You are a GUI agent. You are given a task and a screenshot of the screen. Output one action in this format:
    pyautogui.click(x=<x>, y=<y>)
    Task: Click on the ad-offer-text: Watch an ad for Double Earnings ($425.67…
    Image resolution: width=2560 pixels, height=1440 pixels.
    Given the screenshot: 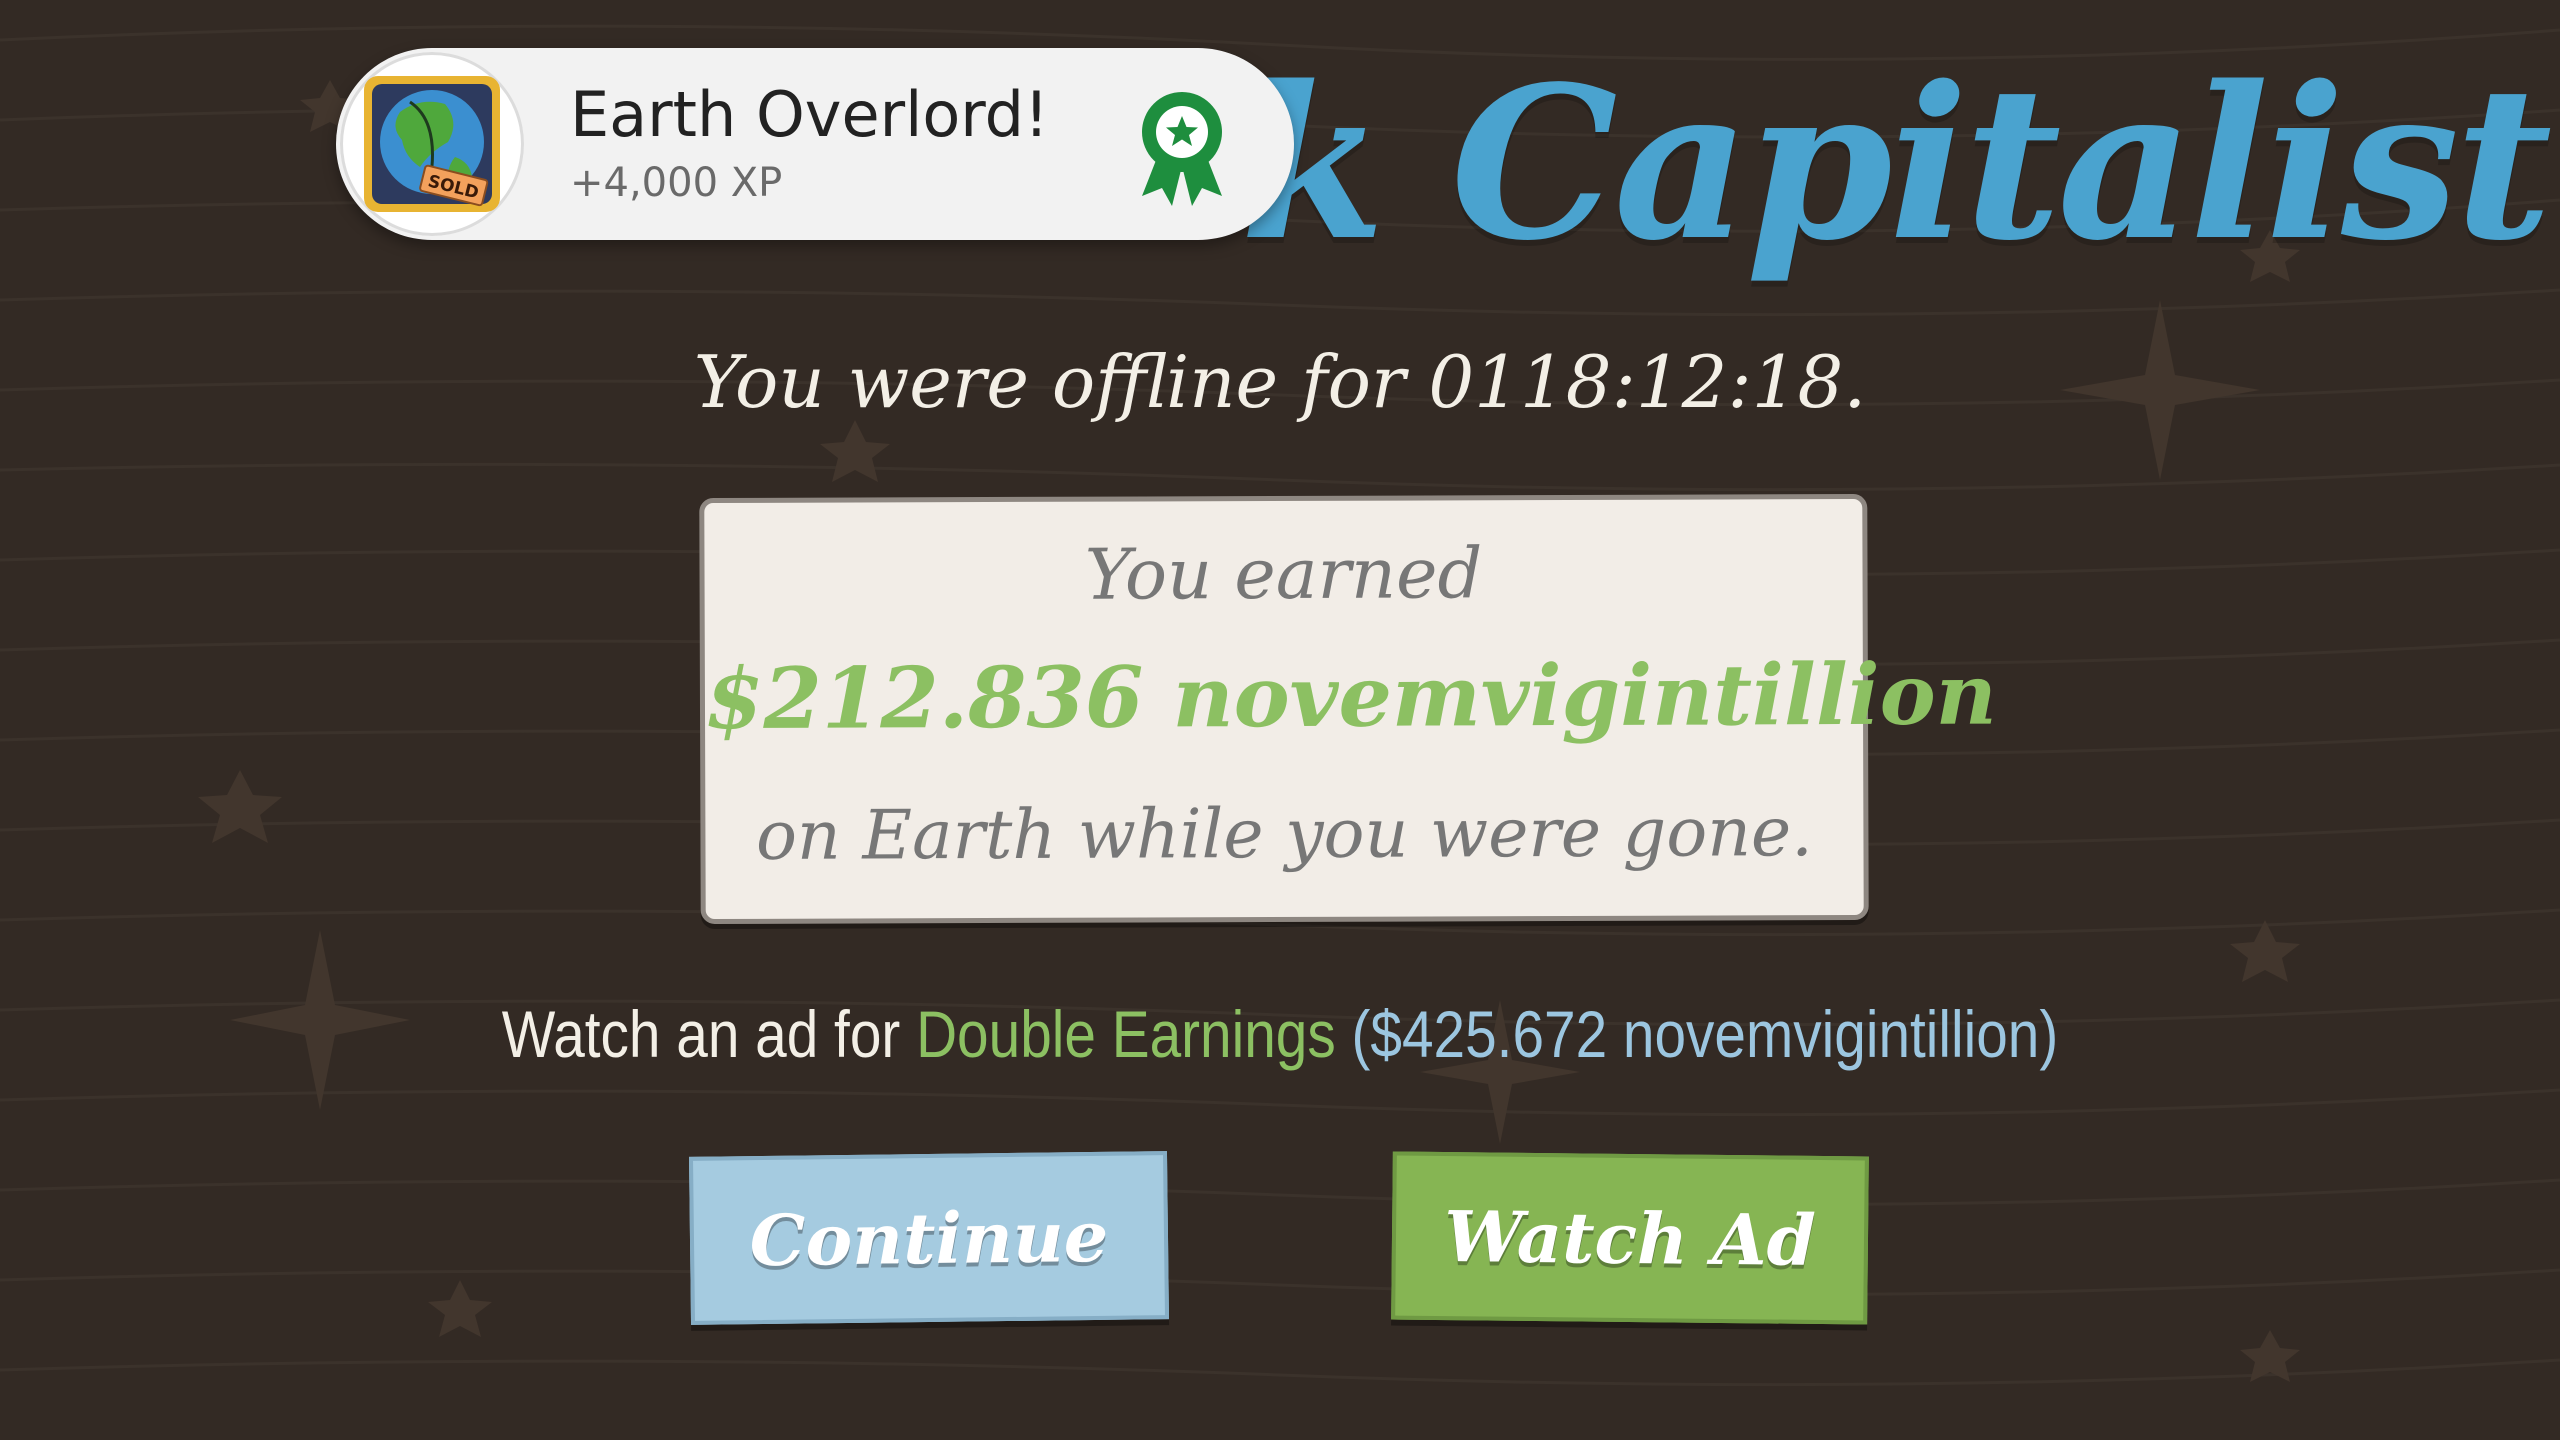 What is the action you would take?
    pyautogui.click(x=1280, y=1034)
    